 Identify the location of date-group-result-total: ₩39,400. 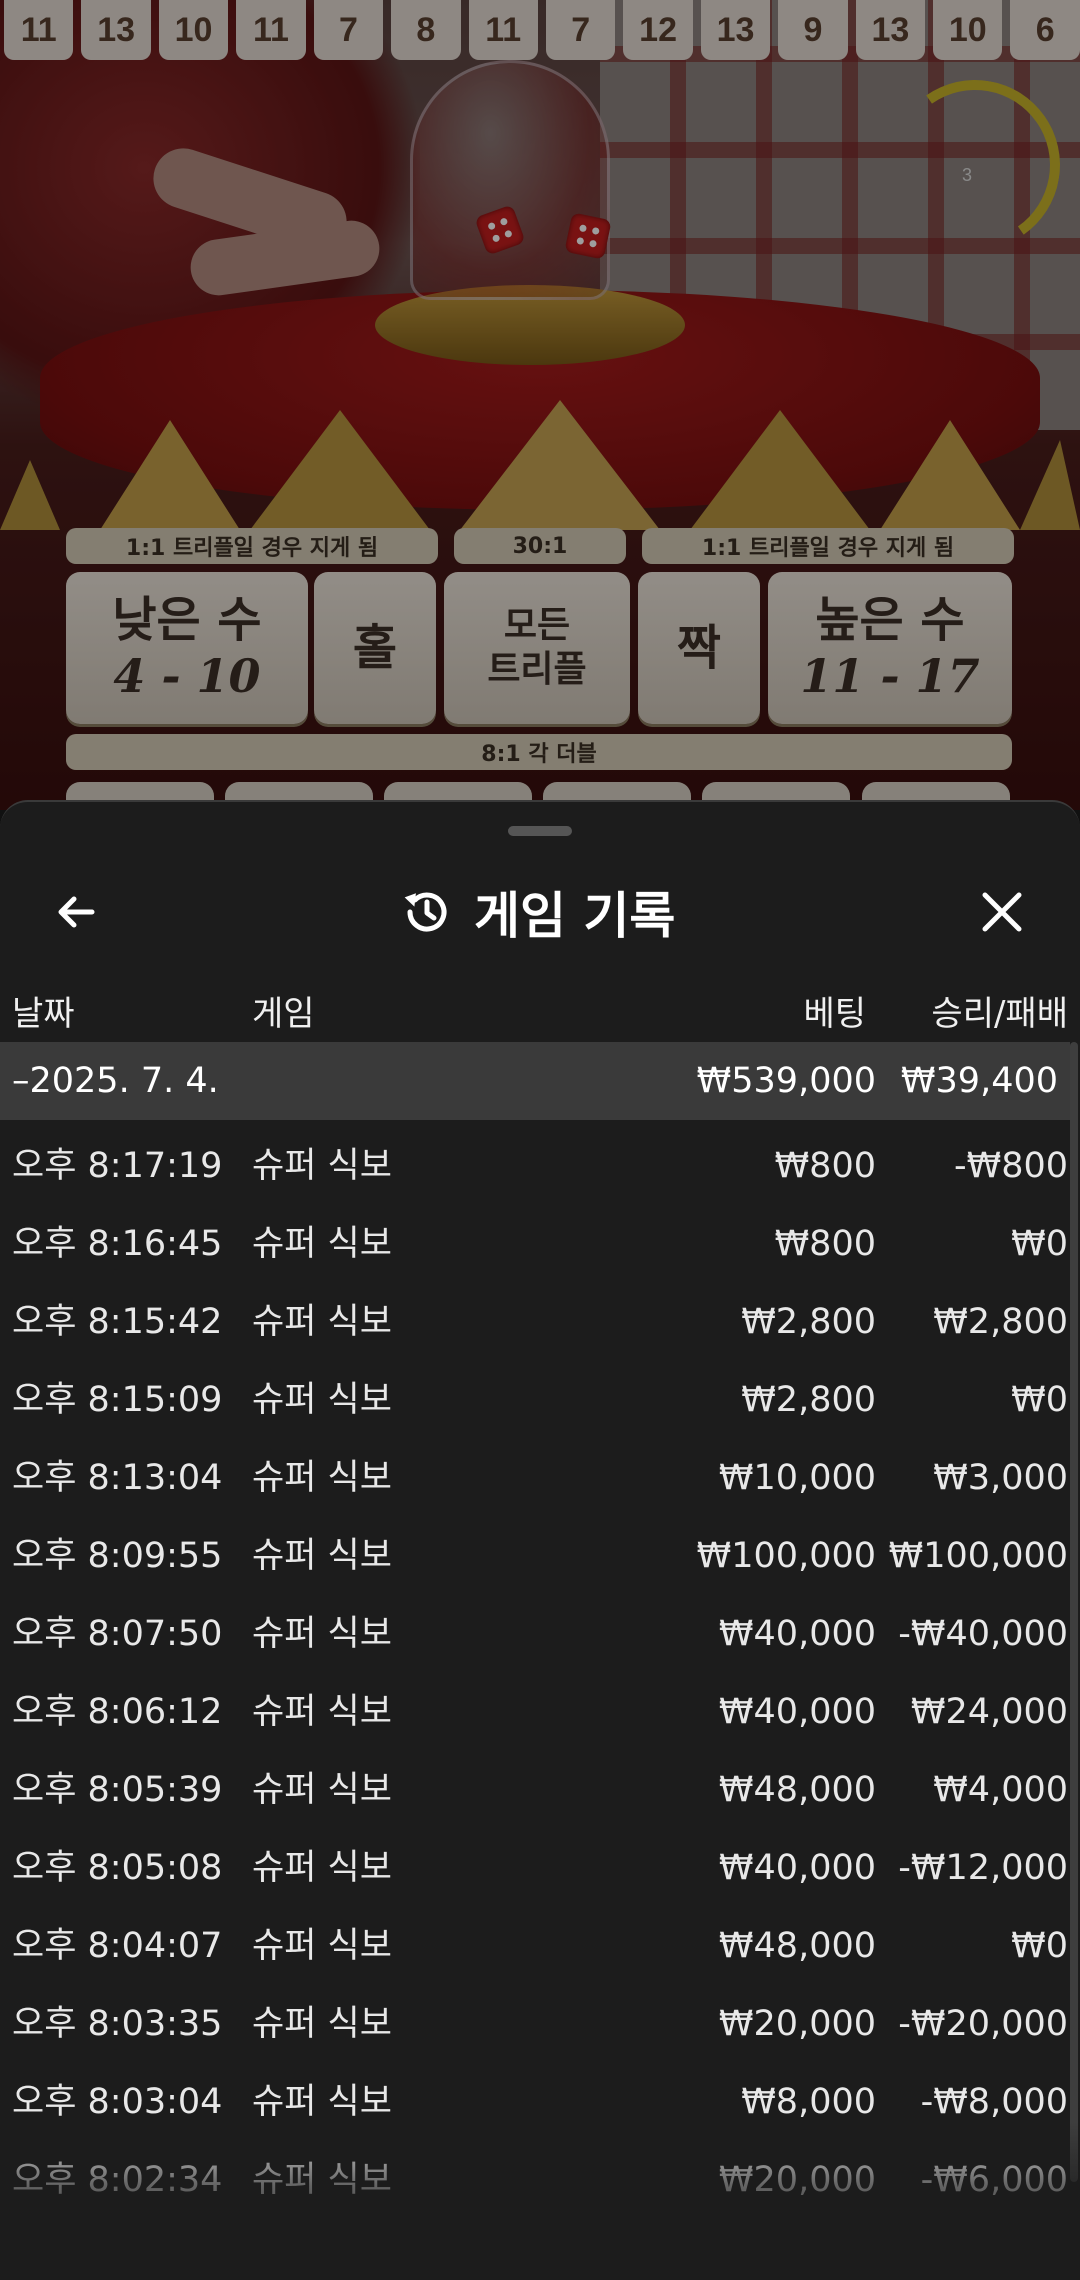
(979, 1081).